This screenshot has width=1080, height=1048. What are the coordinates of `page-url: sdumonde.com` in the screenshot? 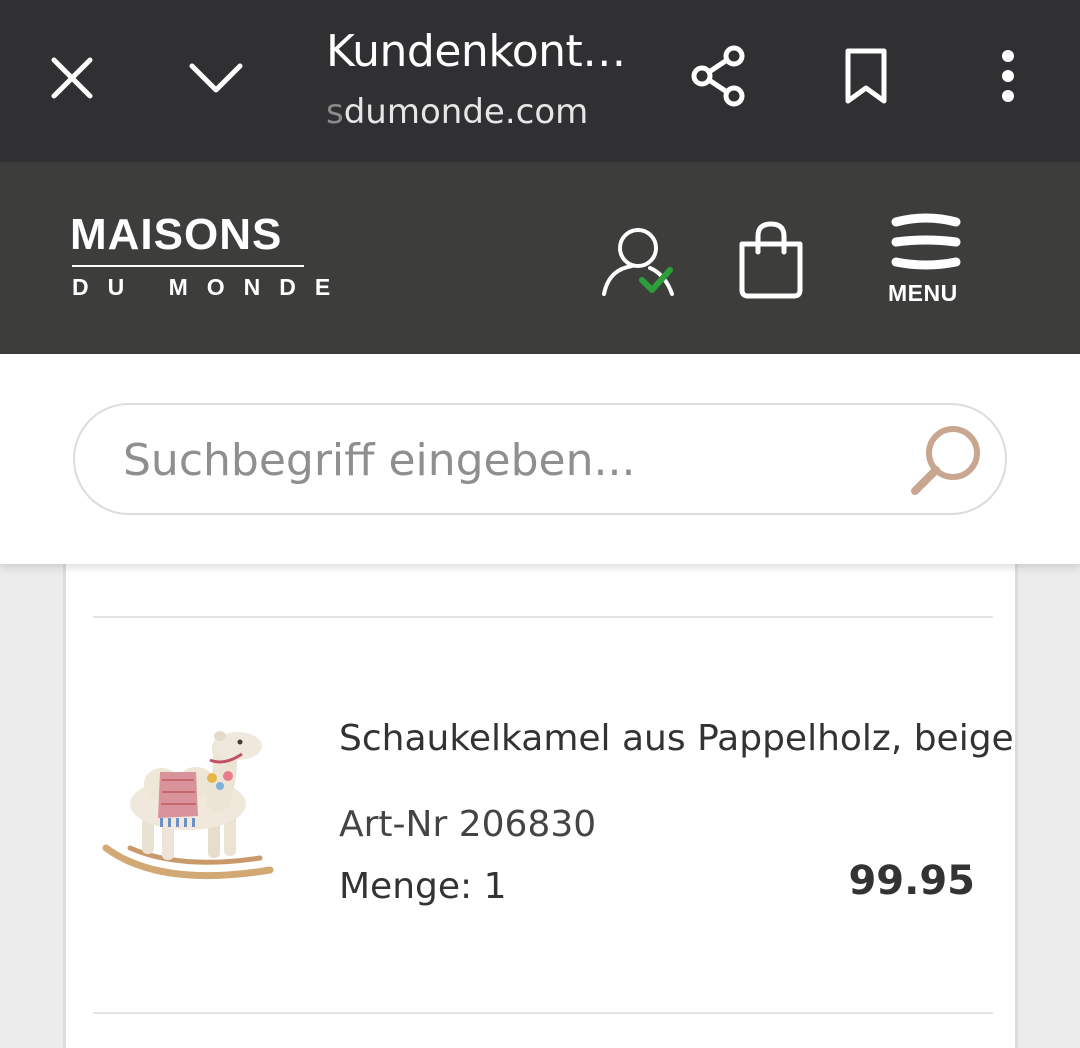 It's located at (457, 112).